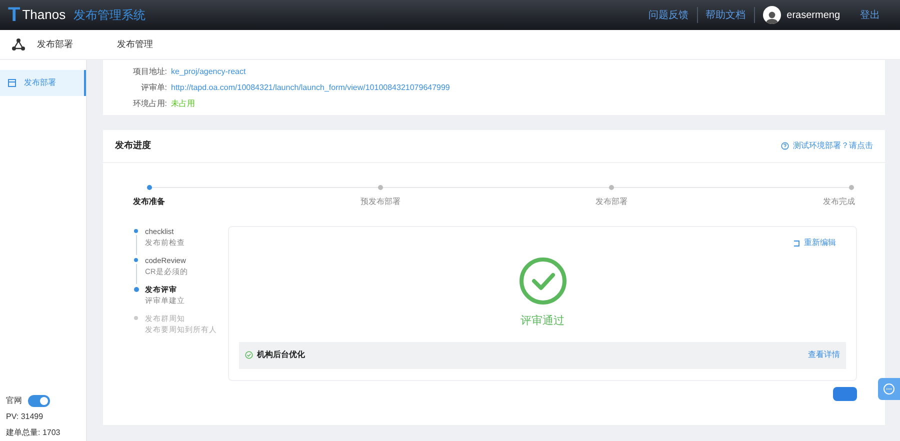  What do you see at coordinates (726, 15) in the screenshot?
I see `header-link: 帮助文档` at bounding box center [726, 15].